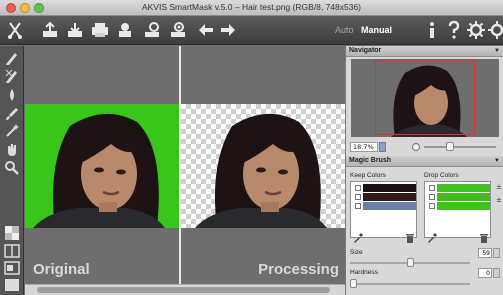 This screenshot has height=295, width=503. What do you see at coordinates (454, 30) in the screenshot?
I see `help-icon` at bounding box center [454, 30].